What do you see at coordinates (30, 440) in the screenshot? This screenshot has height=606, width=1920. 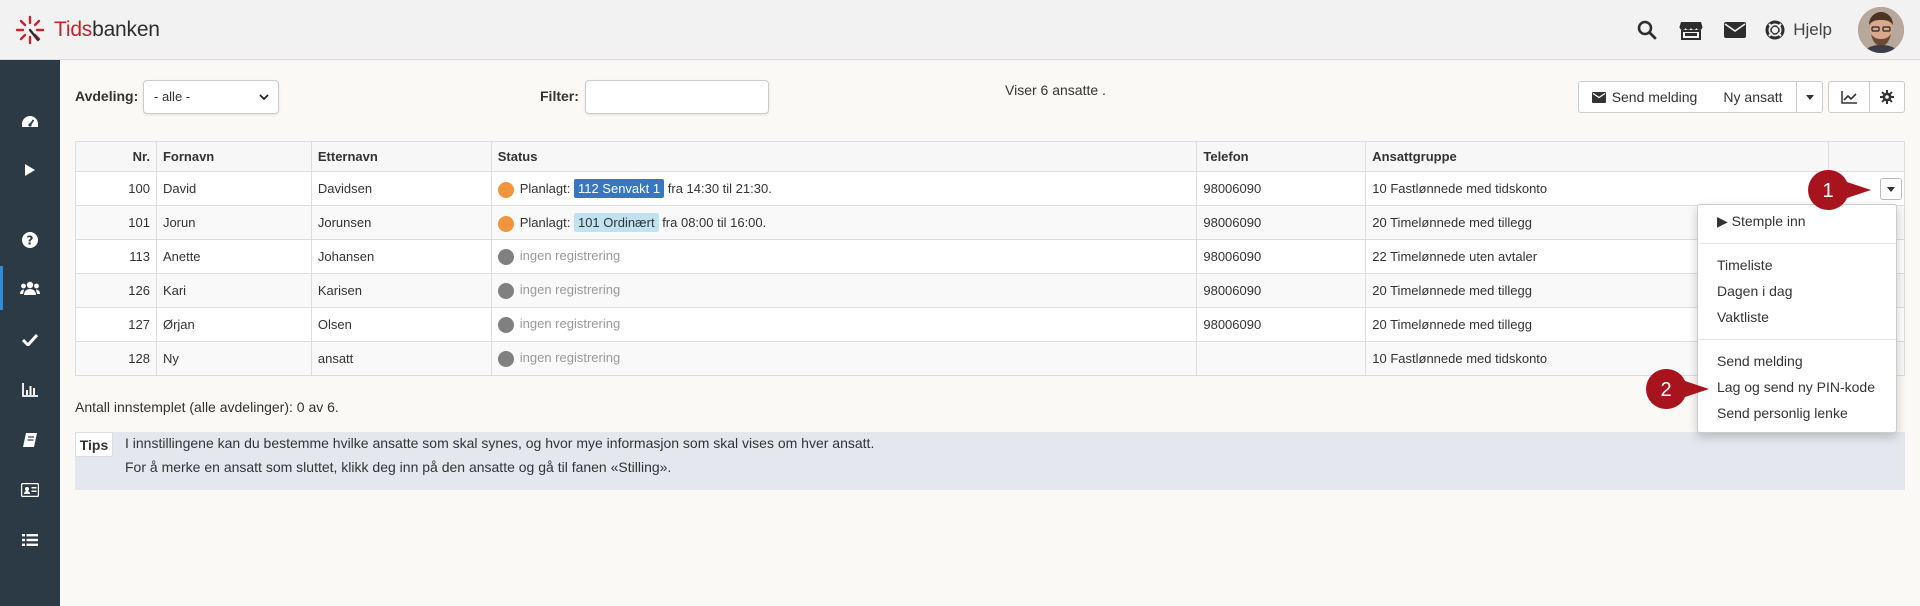 I see `book-icon` at bounding box center [30, 440].